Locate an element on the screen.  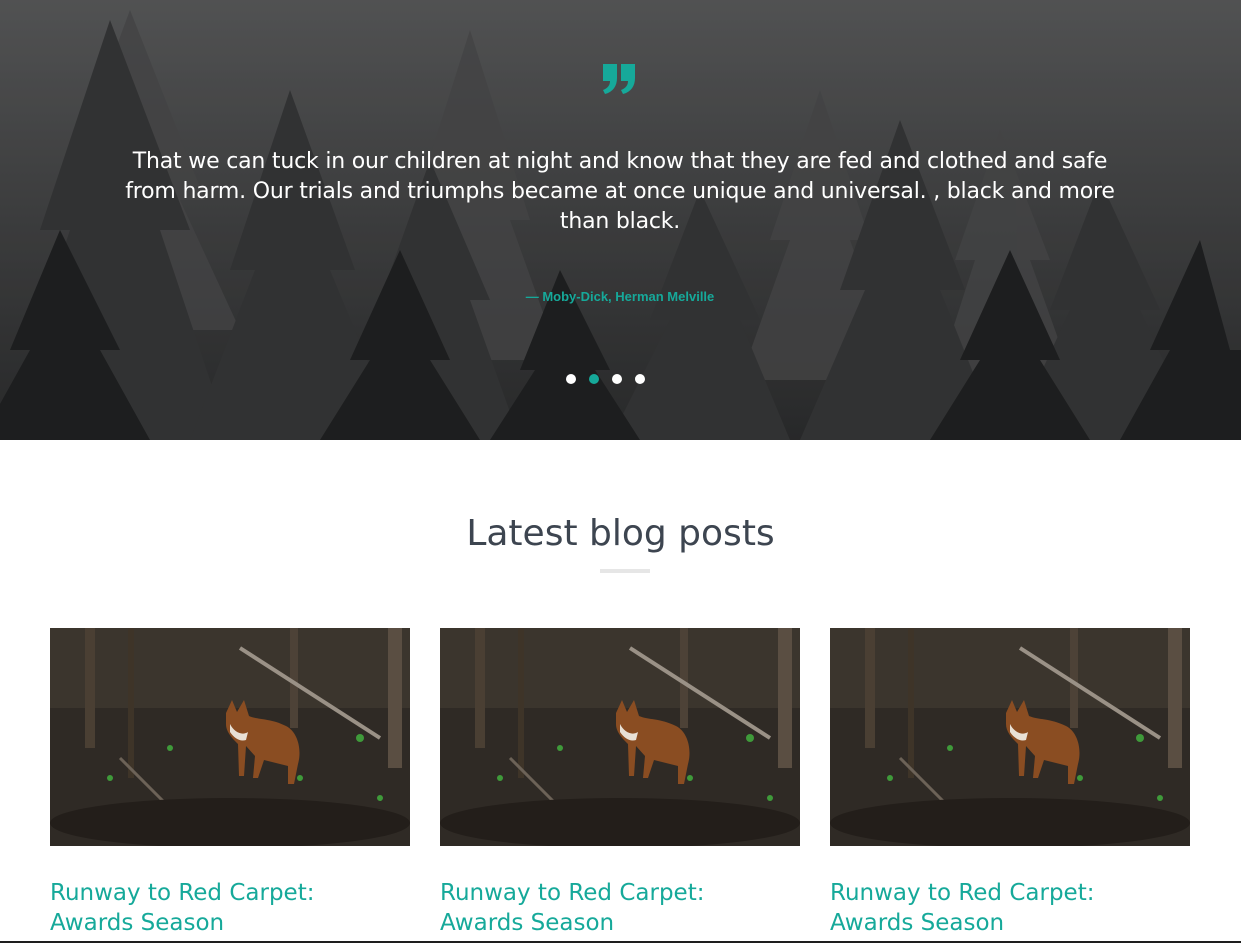
section-heading: Latest blog posts is located at coordinates (620, 533).